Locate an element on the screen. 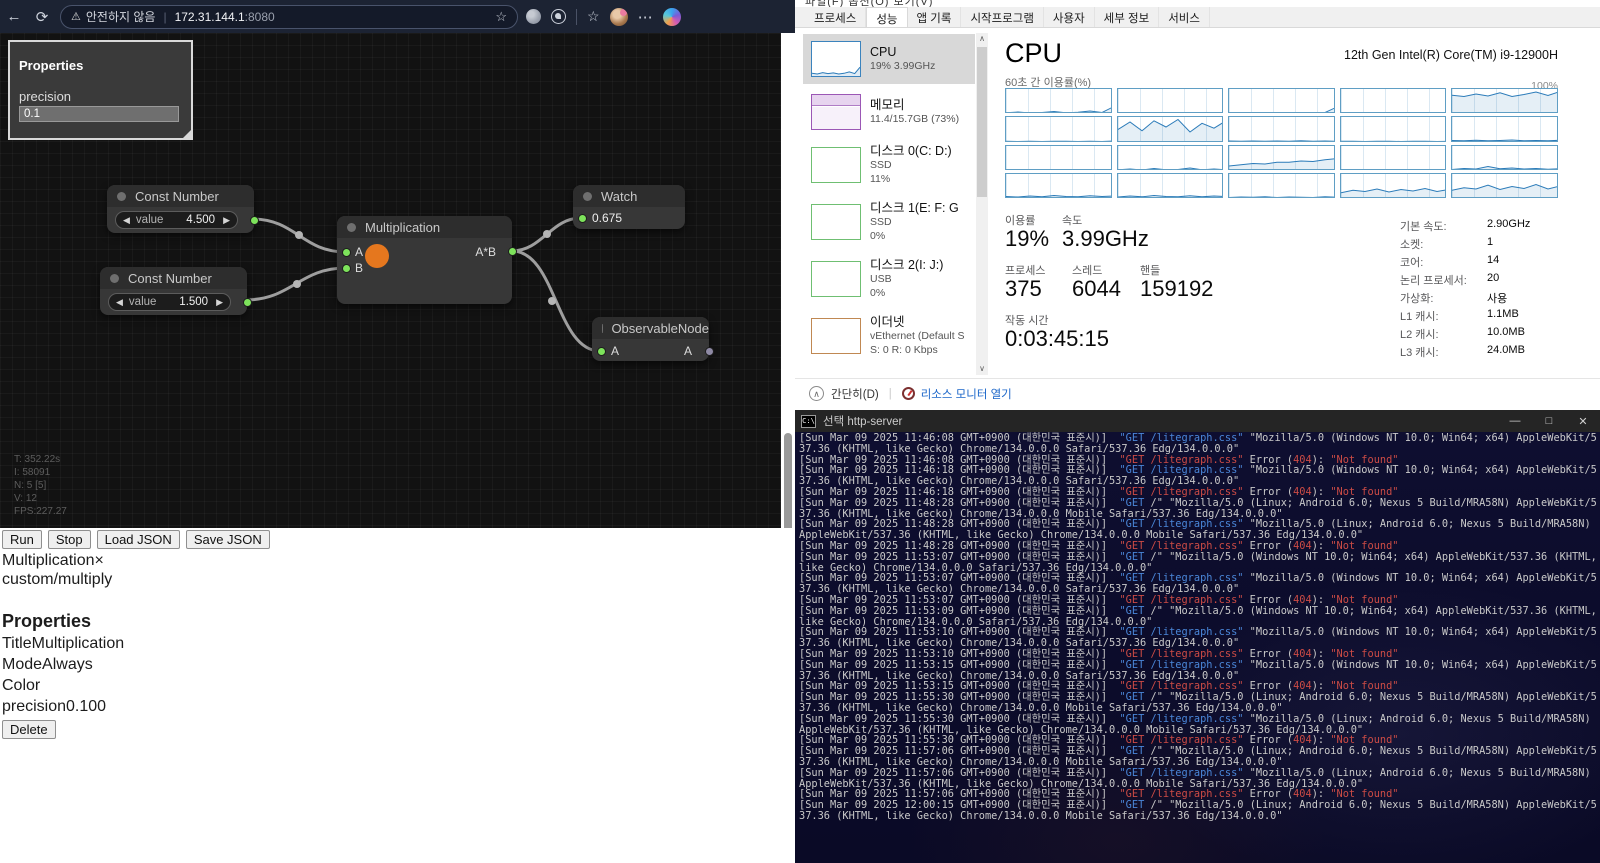 This screenshot has width=1600, height=863. l2-cache-label: L2 캐시: is located at coordinates (1419, 335).